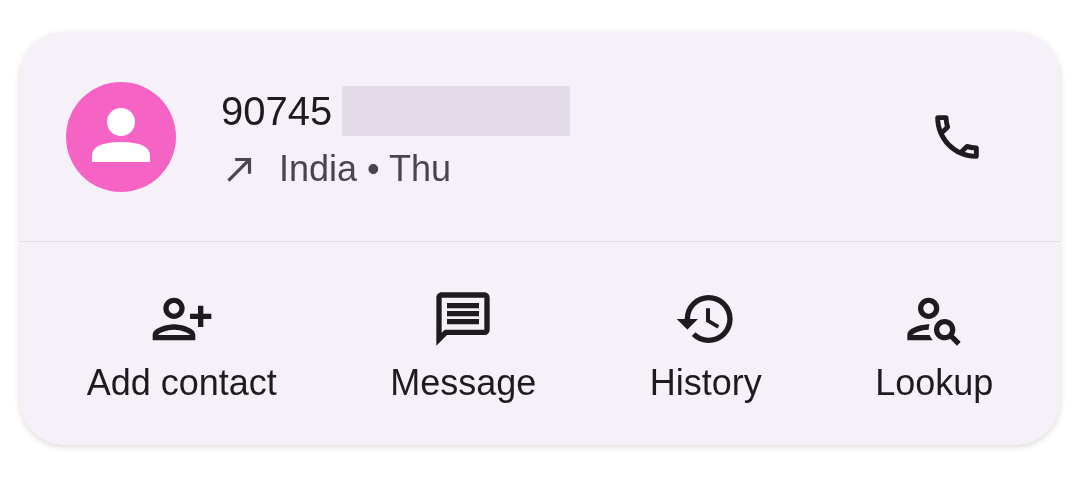 Image resolution: width=1080 pixels, height=500 pixels. Describe the element at coordinates (121, 136) in the screenshot. I see `avatar-icon` at that location.